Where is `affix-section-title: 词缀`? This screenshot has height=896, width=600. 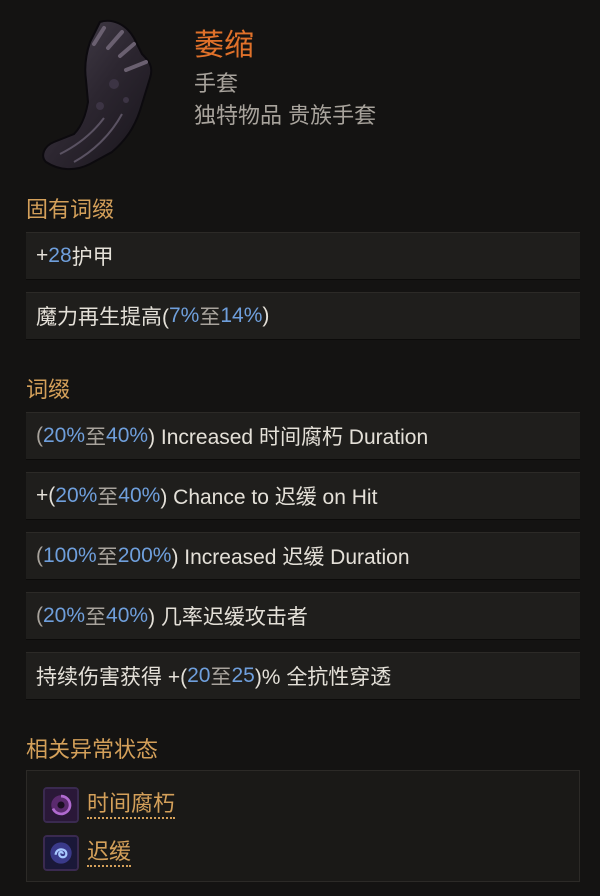
affix-section-title: 词缀 is located at coordinates (48, 389).